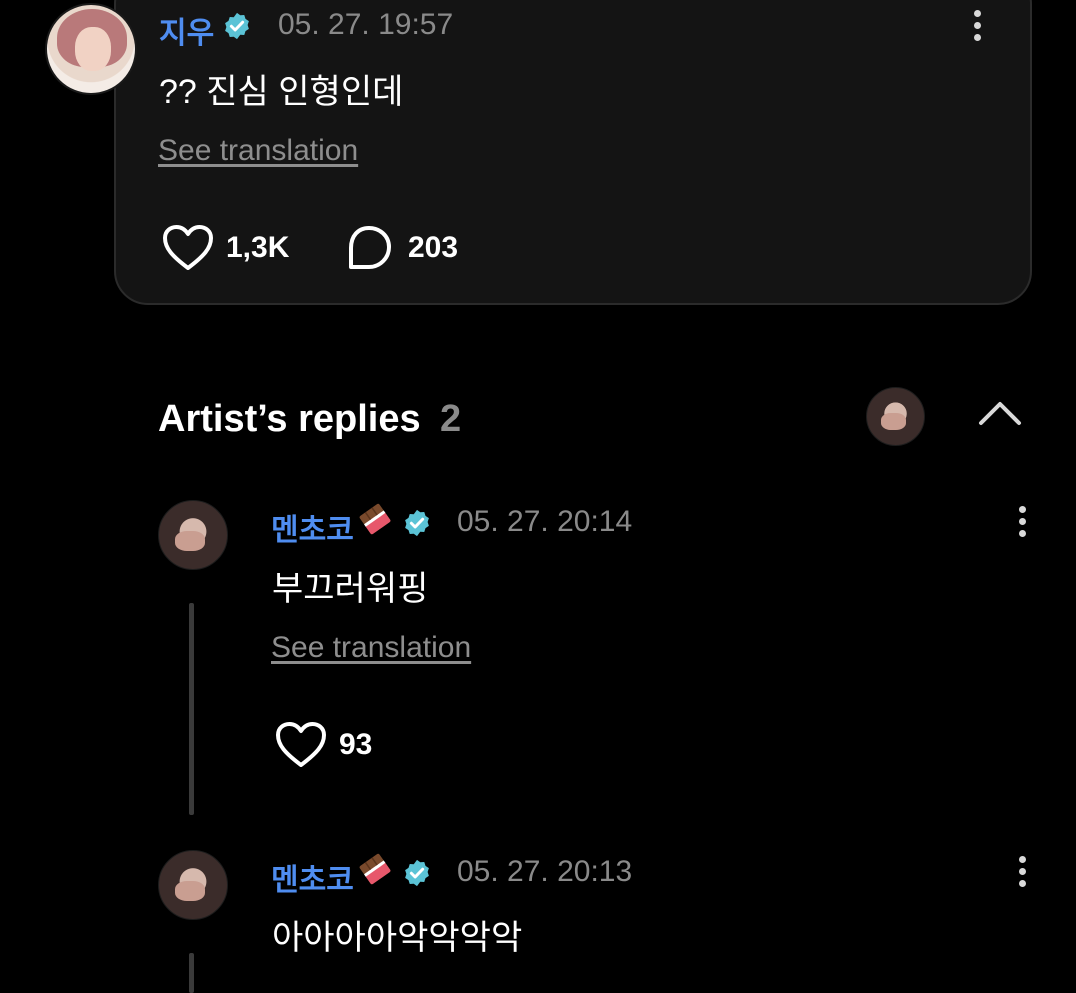  What do you see at coordinates (350, 589) in the screenshot?
I see `reply-1-text: 부끄러워핑` at bounding box center [350, 589].